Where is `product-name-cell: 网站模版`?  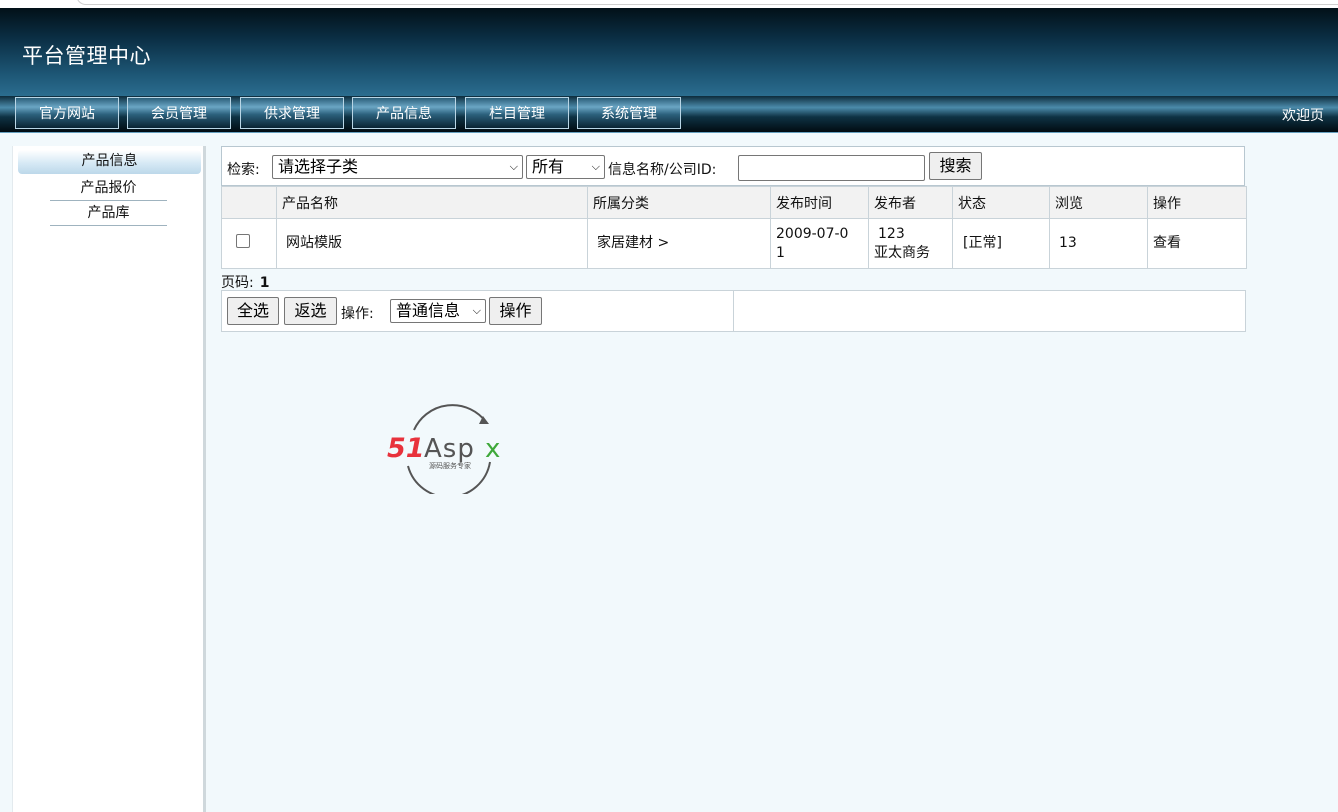 product-name-cell: 网站模版 is located at coordinates (432, 243).